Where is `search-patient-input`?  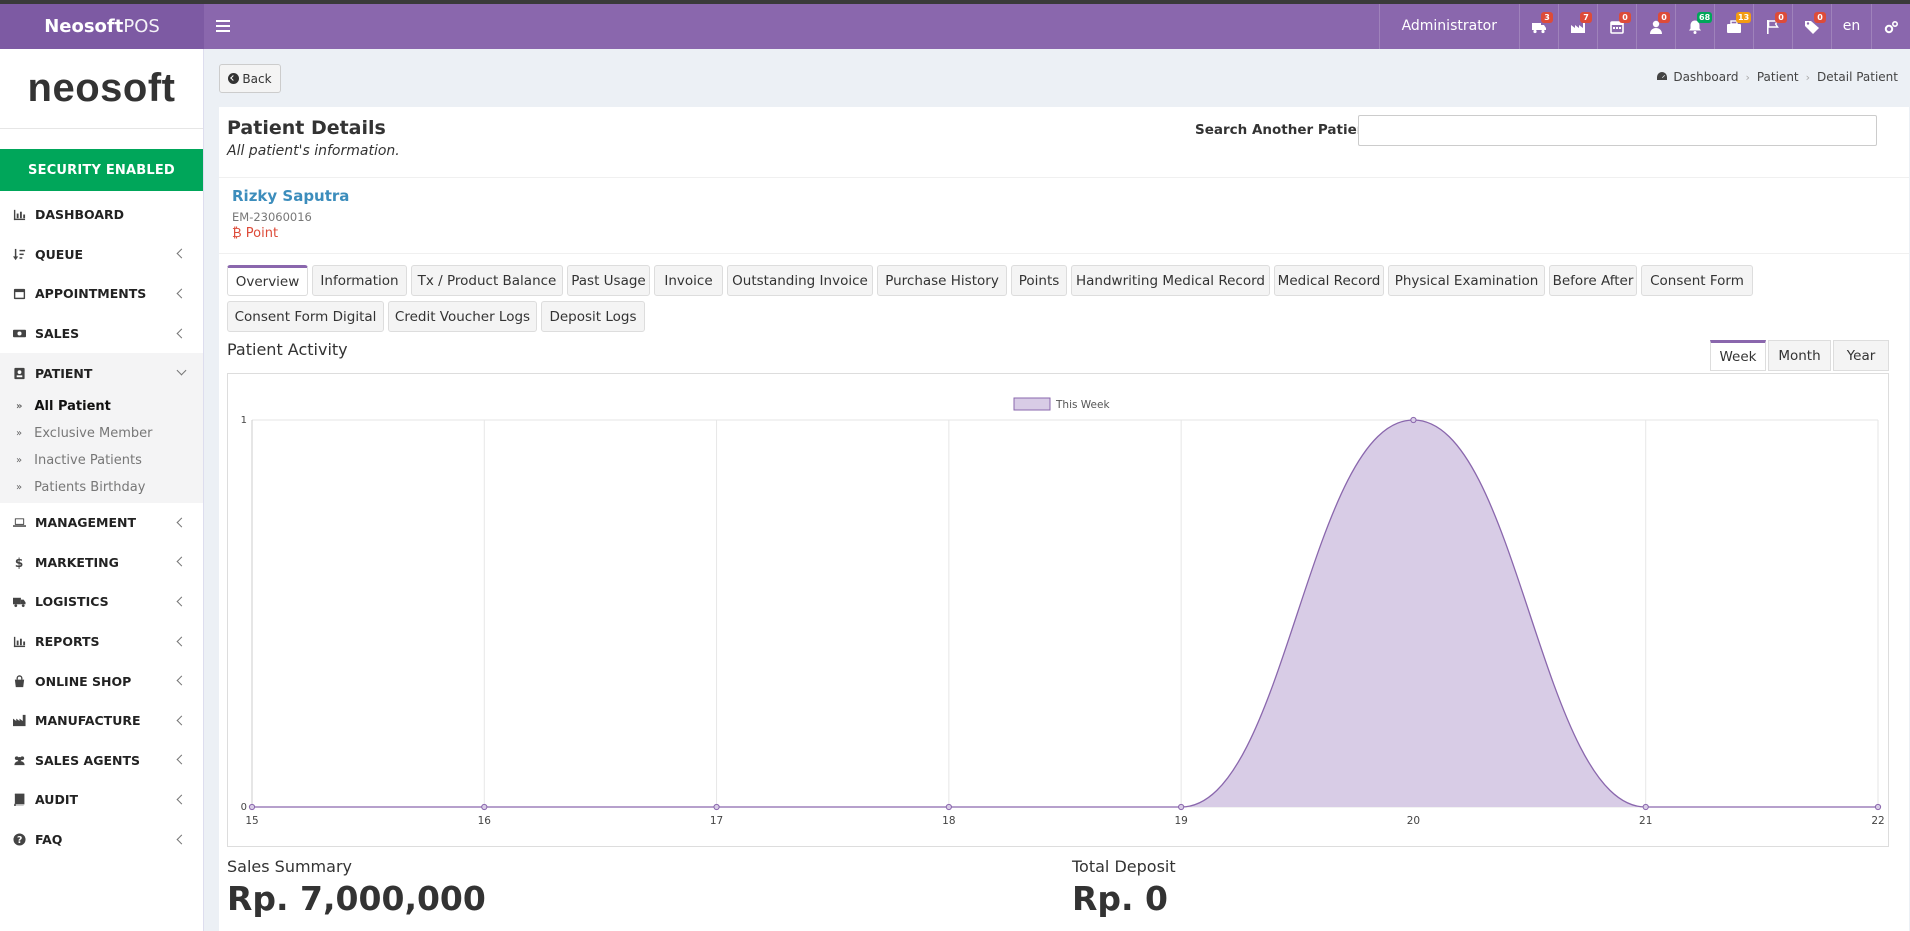
search-patient-input is located at coordinates (1617, 130).